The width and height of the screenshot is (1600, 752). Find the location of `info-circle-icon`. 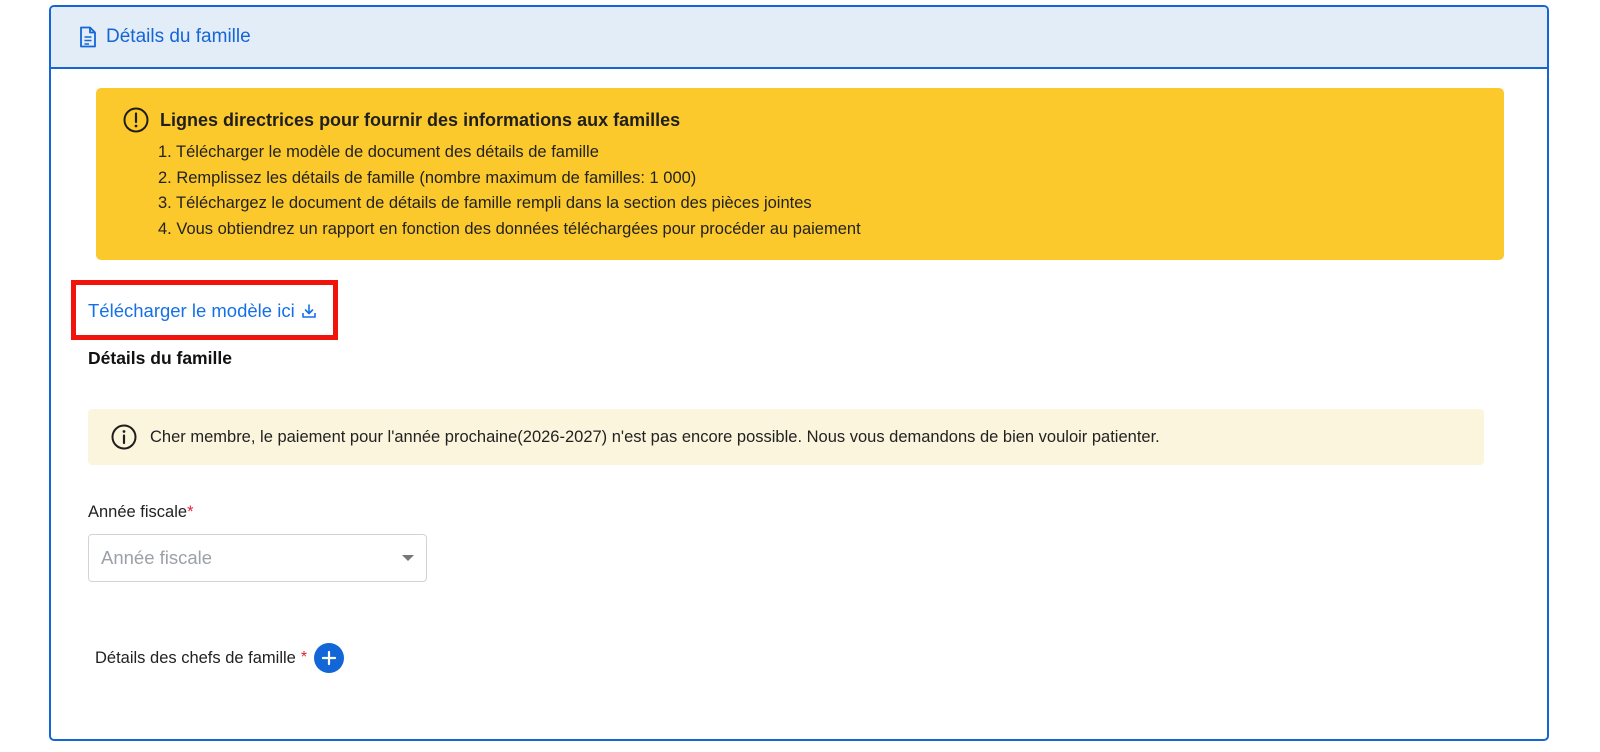

info-circle-icon is located at coordinates (124, 437).